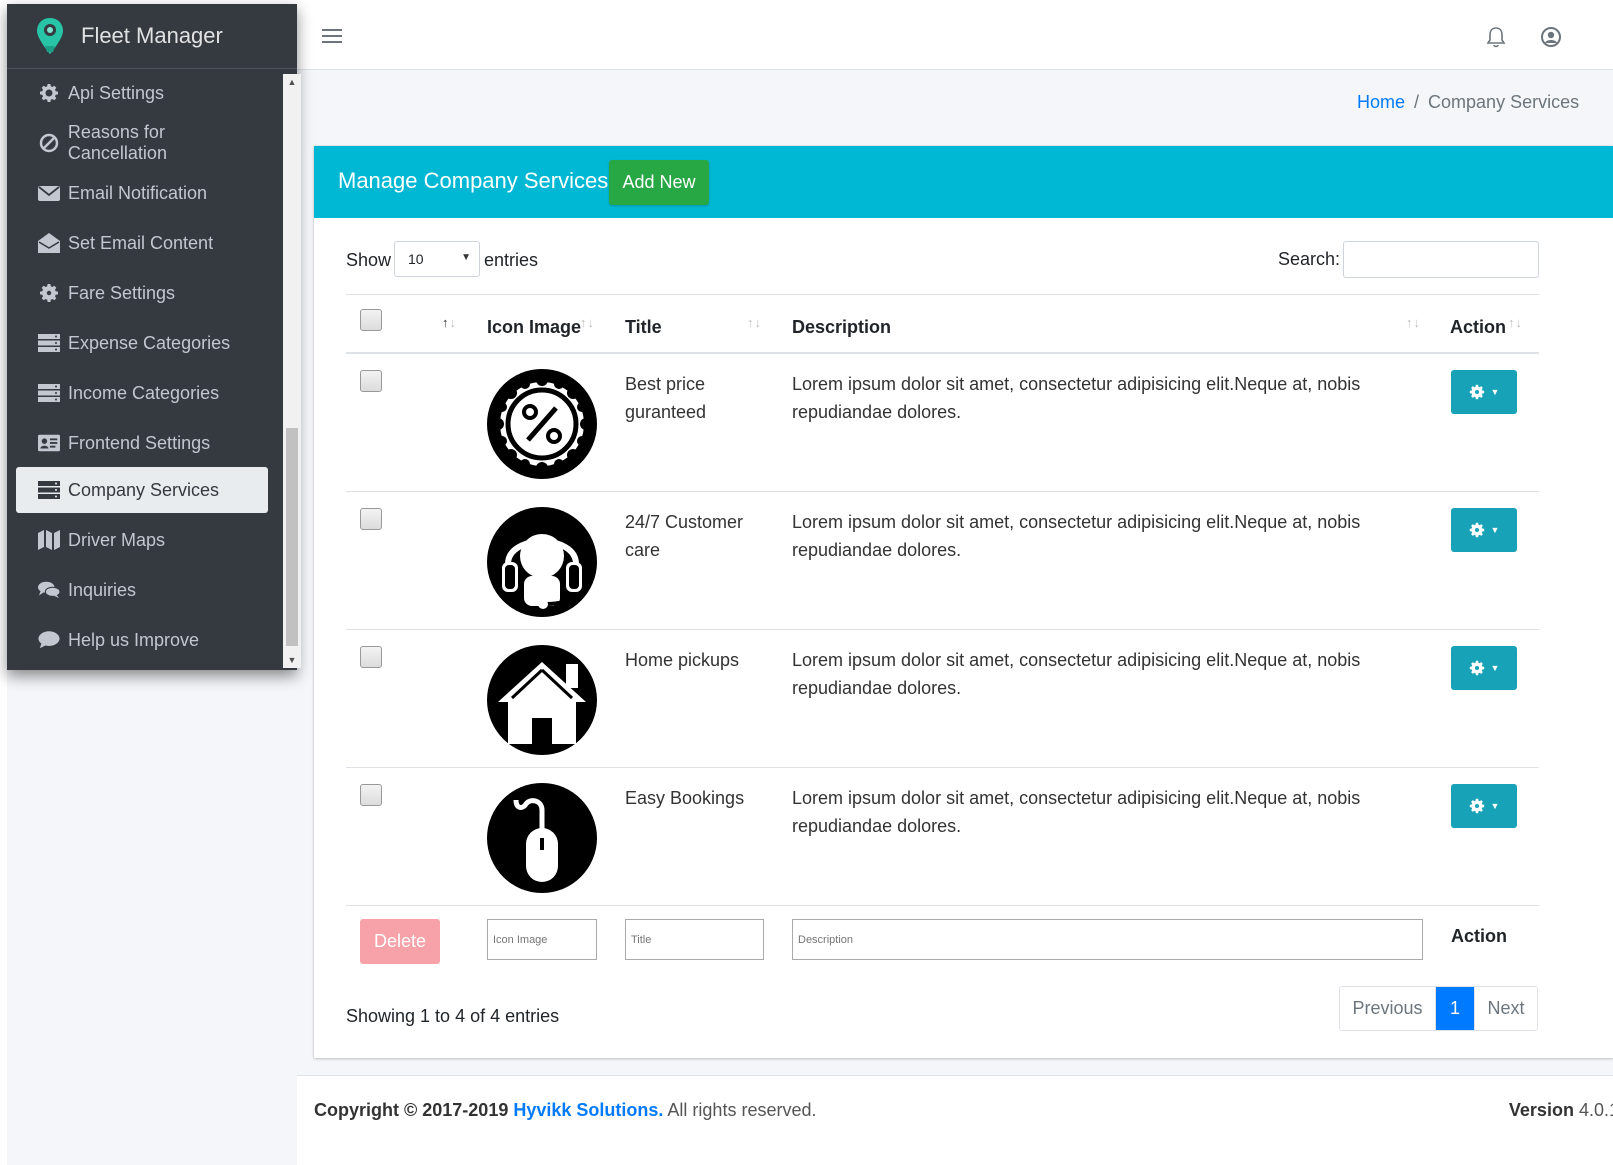 Image resolution: width=1613 pixels, height=1165 pixels. What do you see at coordinates (1381, 102) in the screenshot?
I see `breadcrumb-home-link: Home` at bounding box center [1381, 102].